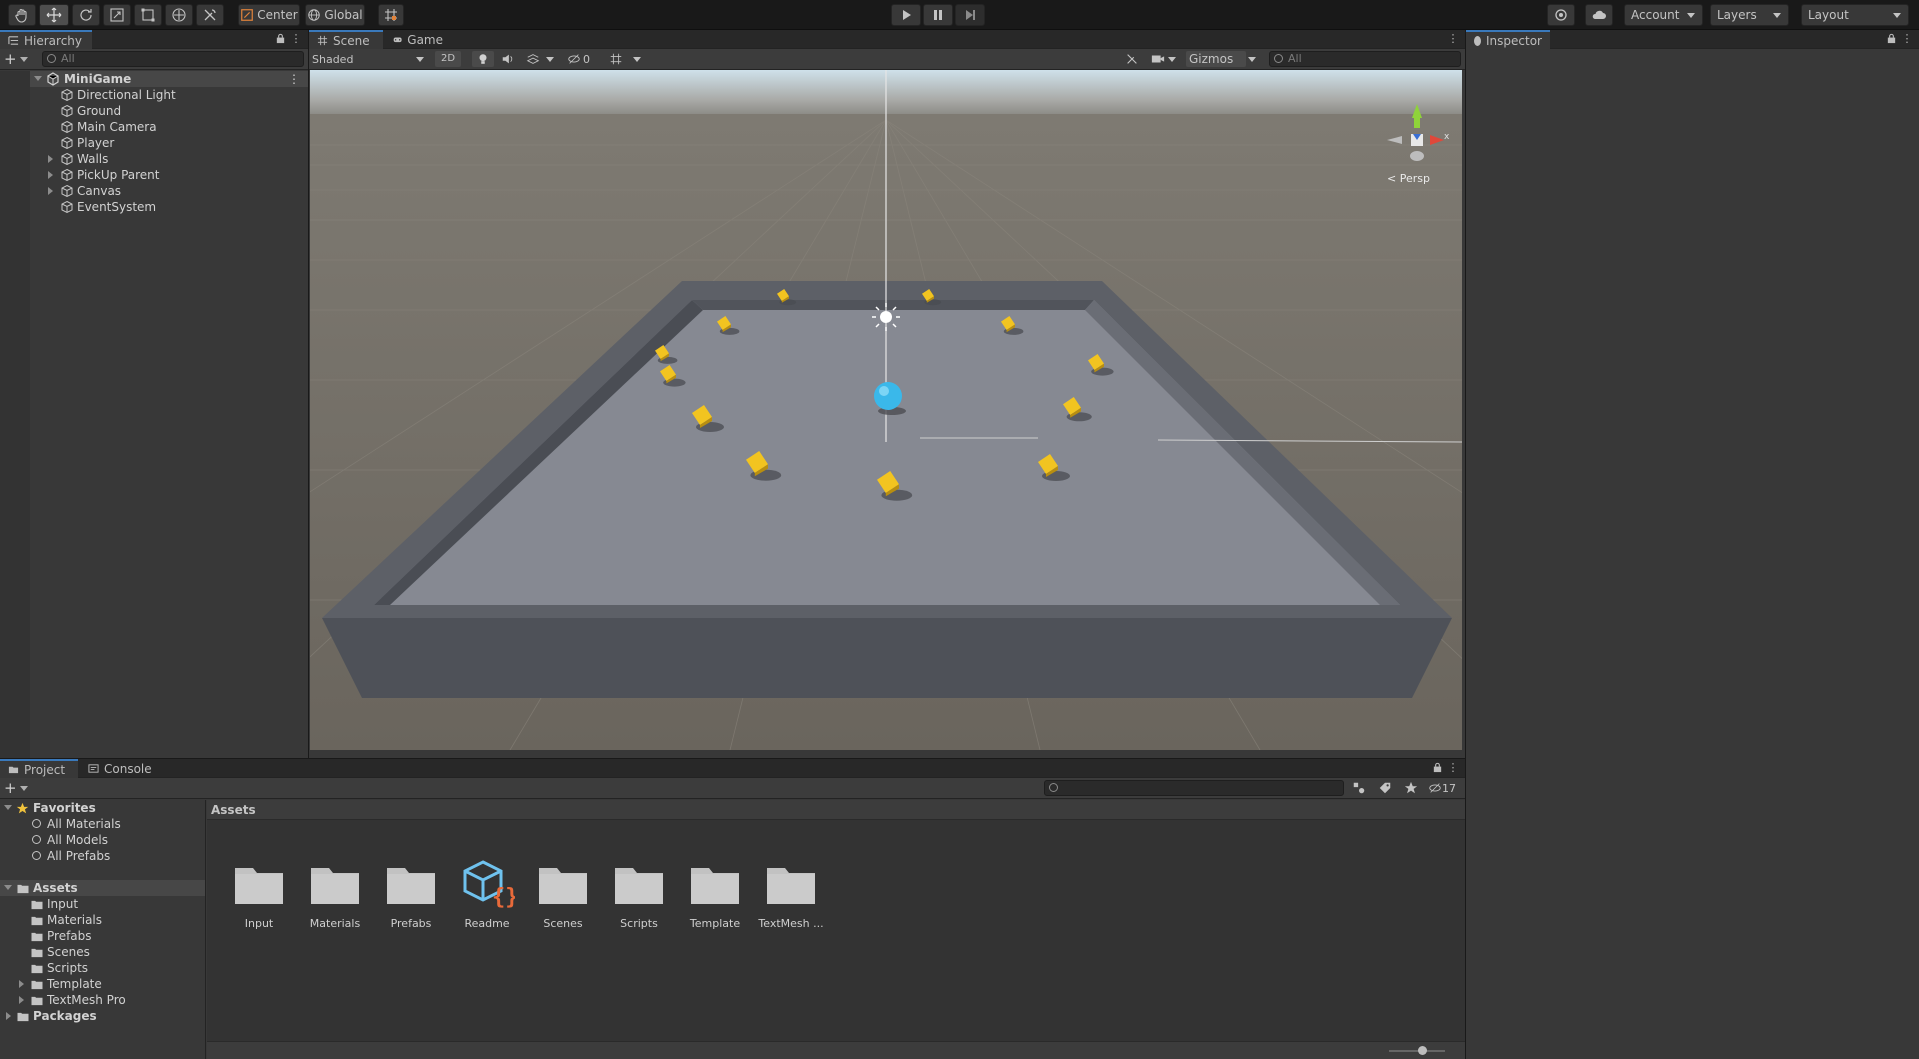 Image resolution: width=1919 pixels, height=1059 pixels. What do you see at coordinates (970, 15) in the screenshot?
I see `step-button` at bounding box center [970, 15].